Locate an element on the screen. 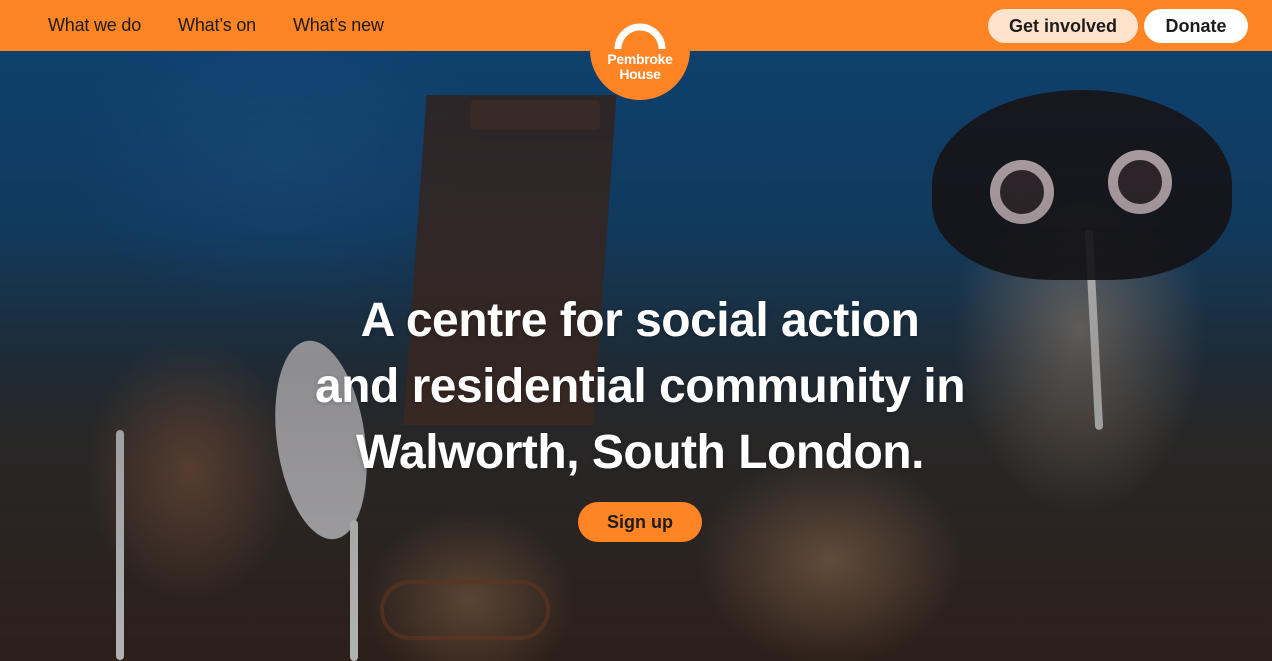 Image resolution: width=1272 pixels, height=661 pixels. logo-text-line1: Pembroke is located at coordinates (640, 58).